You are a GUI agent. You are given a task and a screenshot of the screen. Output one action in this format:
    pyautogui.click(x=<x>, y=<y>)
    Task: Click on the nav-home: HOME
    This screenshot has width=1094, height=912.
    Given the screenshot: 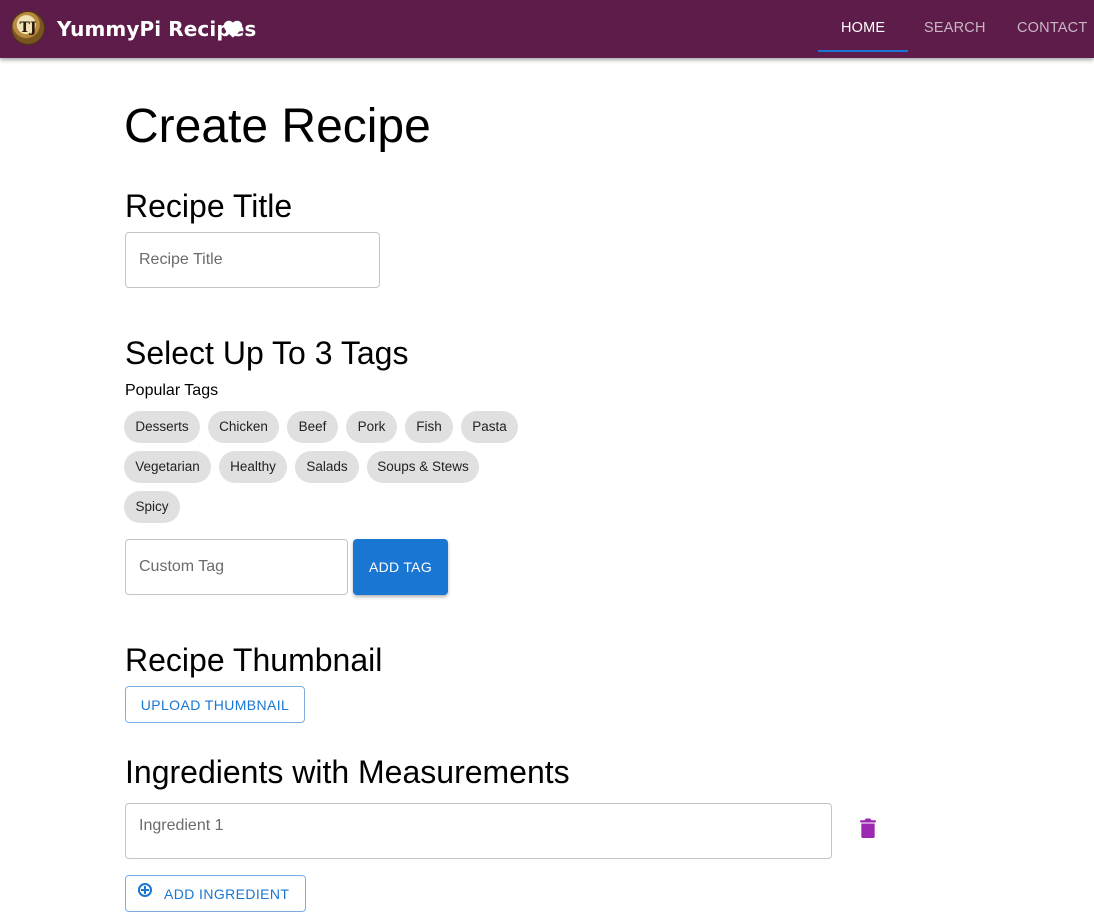 What is the action you would take?
    pyautogui.click(x=863, y=28)
    